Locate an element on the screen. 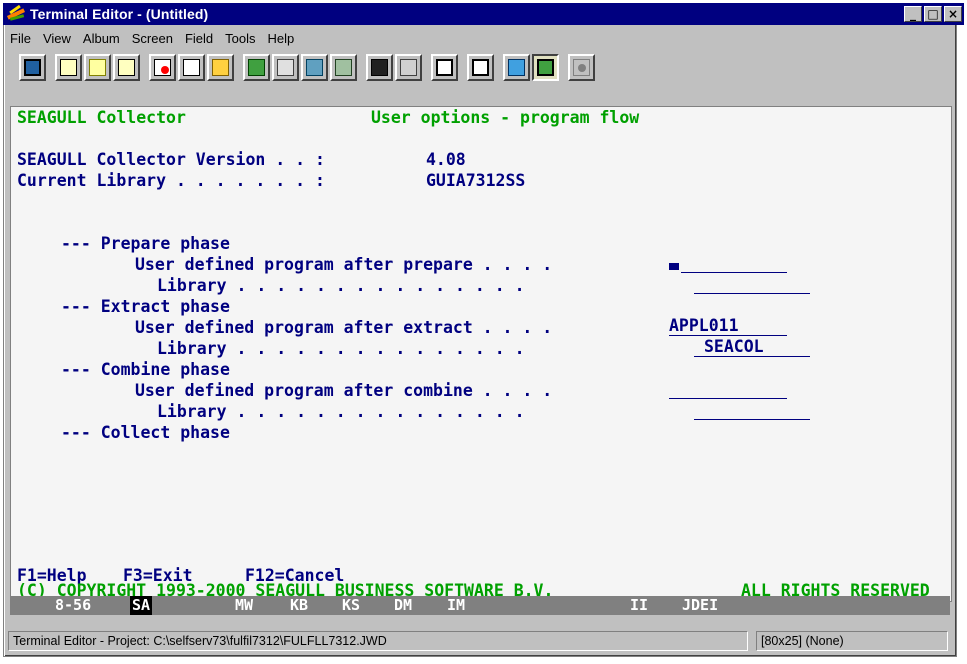 The image size is (967, 664). minimize-icon: _ is located at coordinates (913, 14).